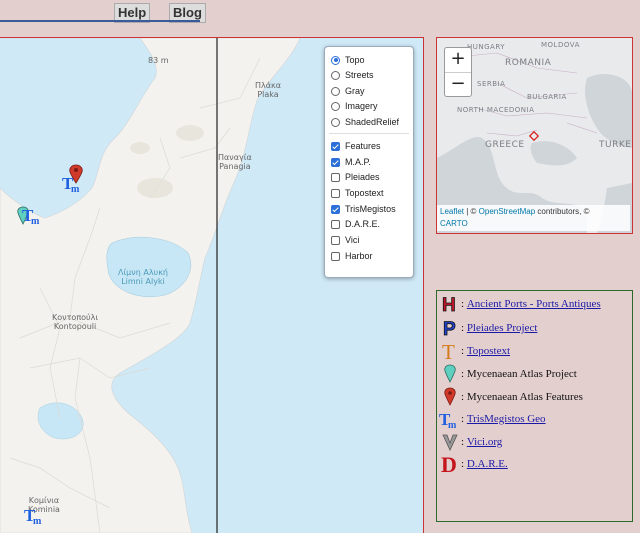  What do you see at coordinates (352, 240) in the screenshot?
I see `layer-label: Vici` at bounding box center [352, 240].